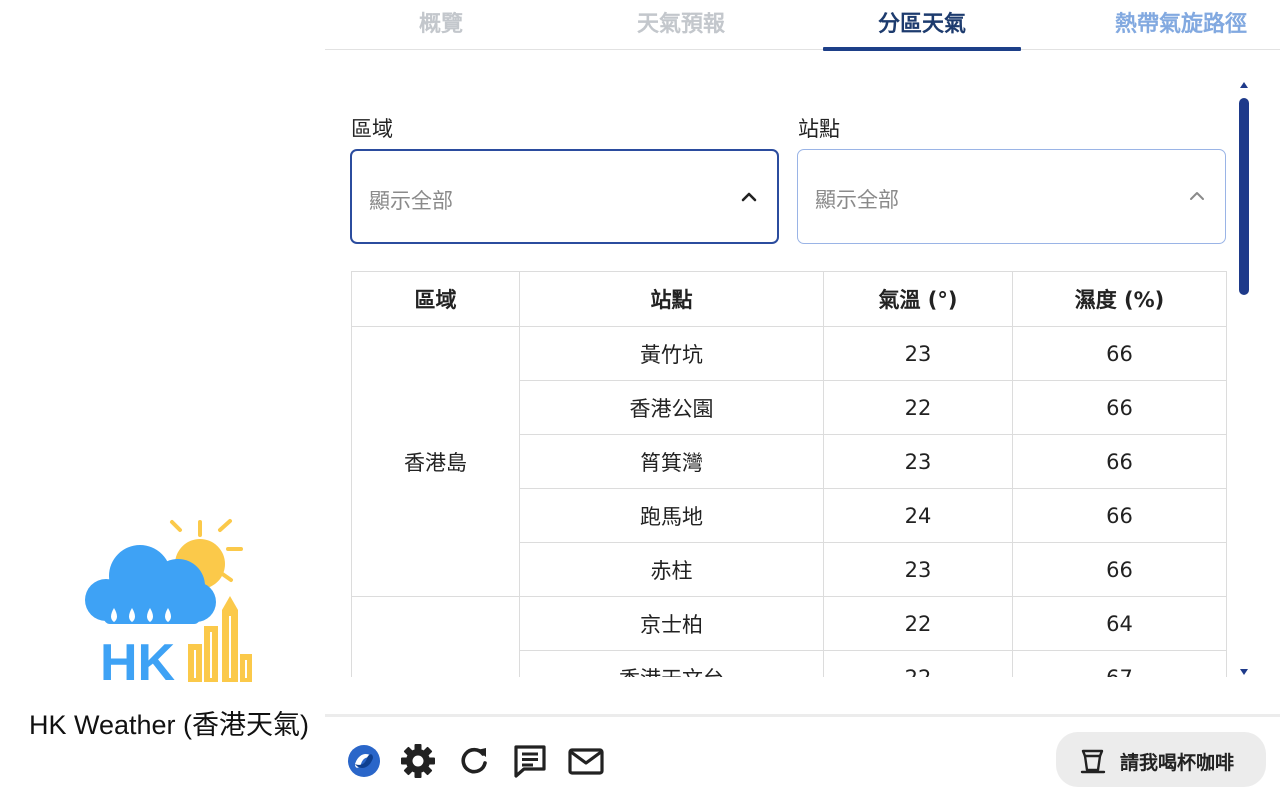 The height and width of the screenshot is (800, 1280). I want to click on tab-regional-weather: 分區天氣, so click(922, 25).